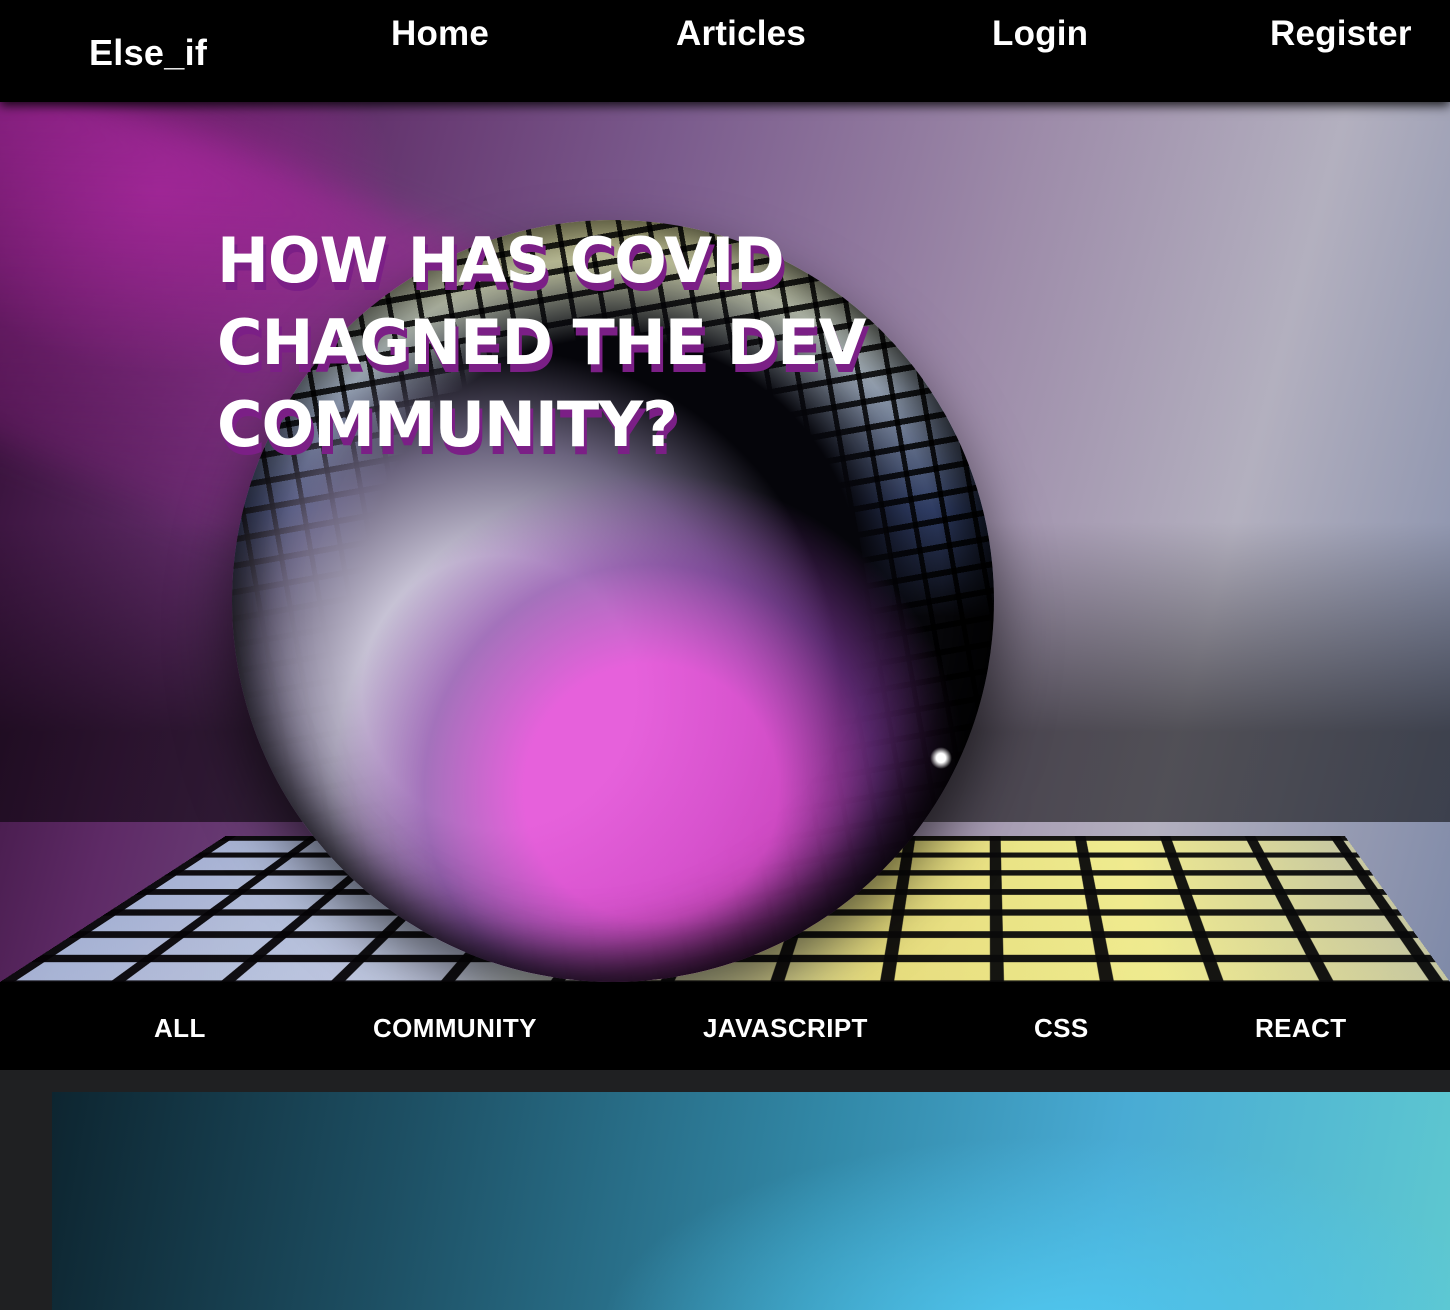  I want to click on category-filter-bar: ALL COMMUNITY JAVASCRIPT CSS REACT, so click(725, 1026).